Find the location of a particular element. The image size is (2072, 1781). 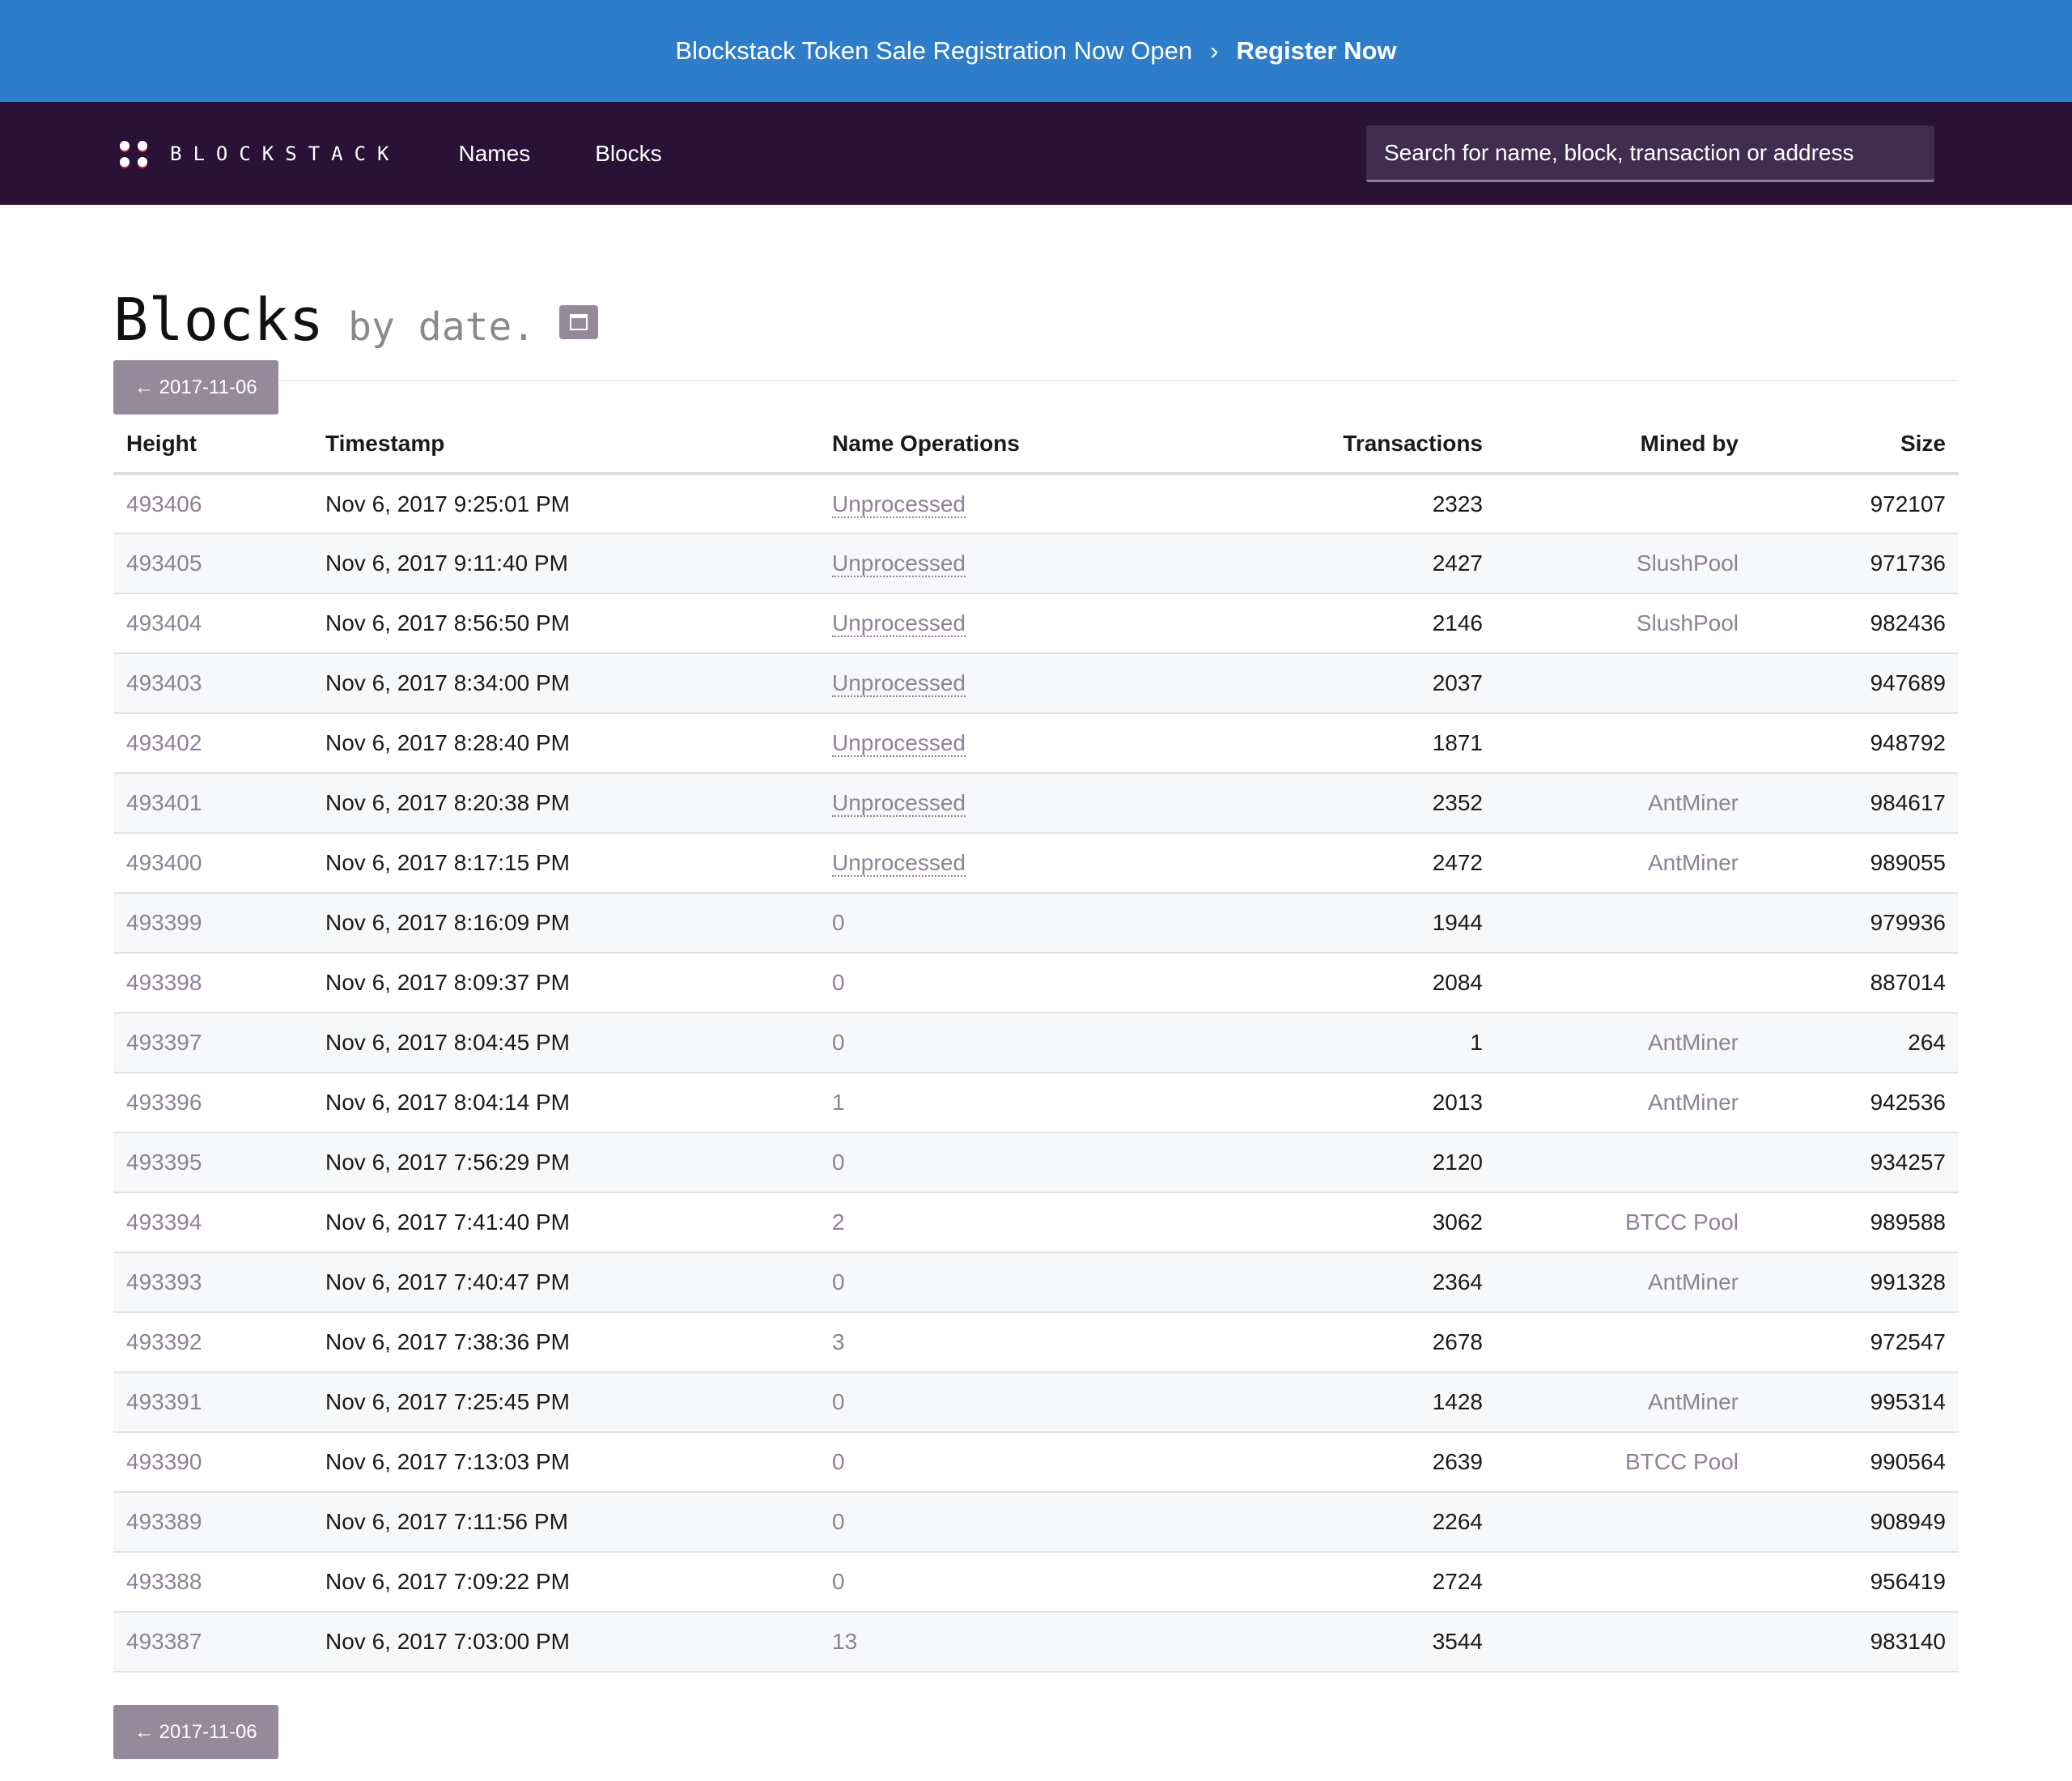

table-row: 493398 Nov 6, 2017 8:09:37 PM 0 2084 887014 is located at coordinates (1036, 984).